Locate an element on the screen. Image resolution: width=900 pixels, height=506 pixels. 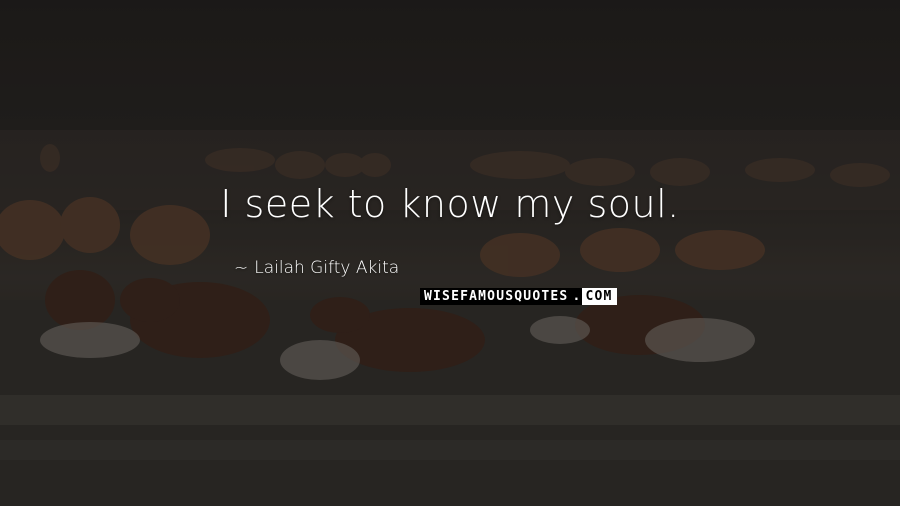
quote-author: ~ Lailah Gifty Akita is located at coordinates (316, 268).